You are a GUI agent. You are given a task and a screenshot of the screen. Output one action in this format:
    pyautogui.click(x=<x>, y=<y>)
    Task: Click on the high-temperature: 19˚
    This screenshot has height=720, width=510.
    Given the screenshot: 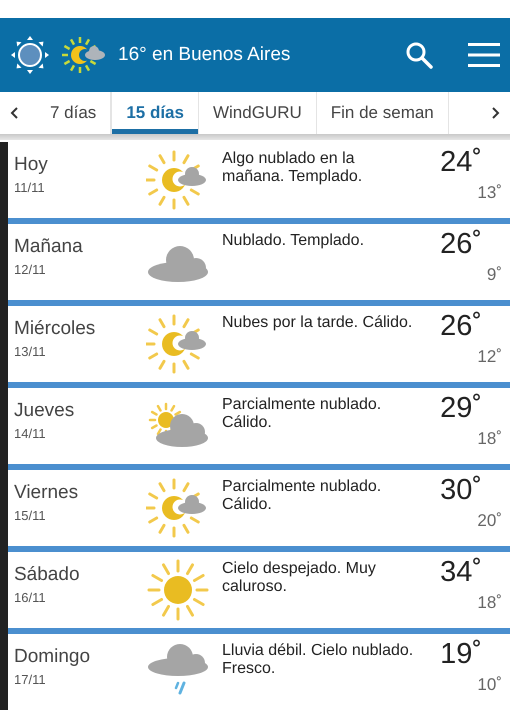 What is the action you would take?
    pyautogui.click(x=461, y=654)
    